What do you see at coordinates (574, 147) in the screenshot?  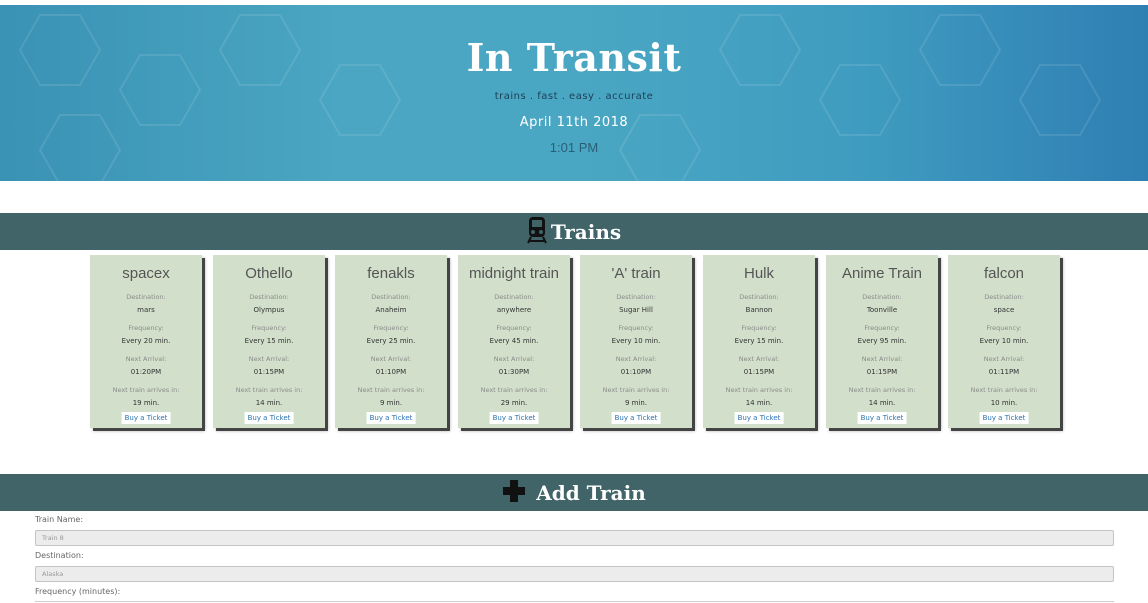 I see `current-time: 1:01 PM` at bounding box center [574, 147].